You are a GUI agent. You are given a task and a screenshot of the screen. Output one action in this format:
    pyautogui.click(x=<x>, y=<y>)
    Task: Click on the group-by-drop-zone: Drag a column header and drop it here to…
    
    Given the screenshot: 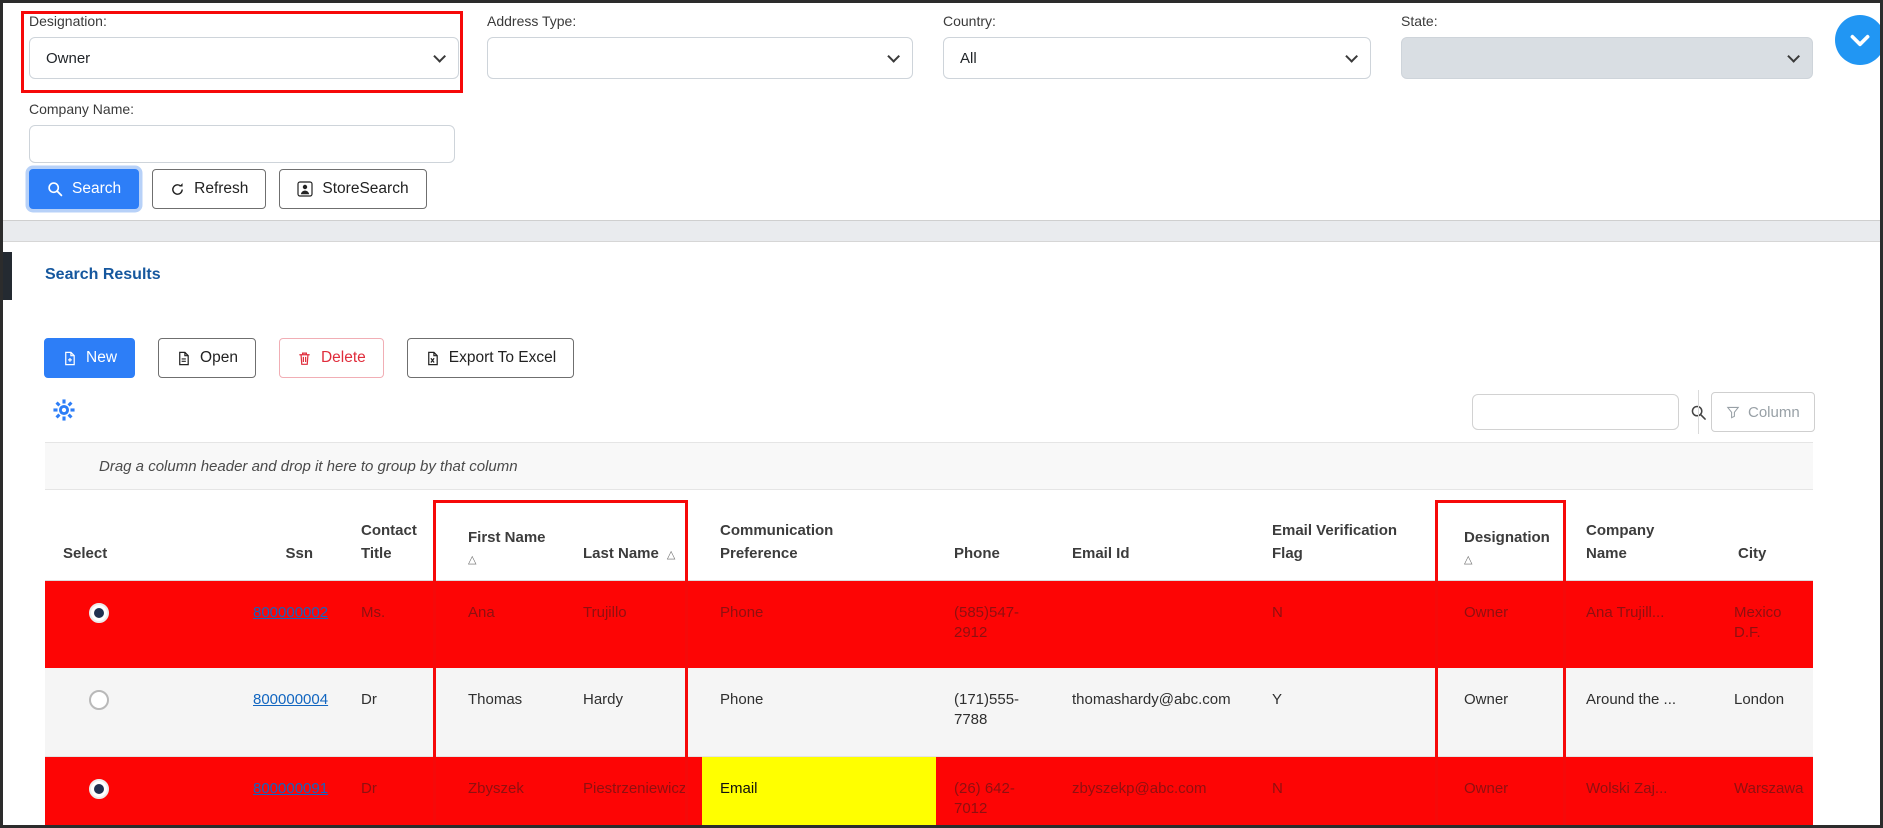 What is the action you would take?
    pyautogui.click(x=929, y=466)
    